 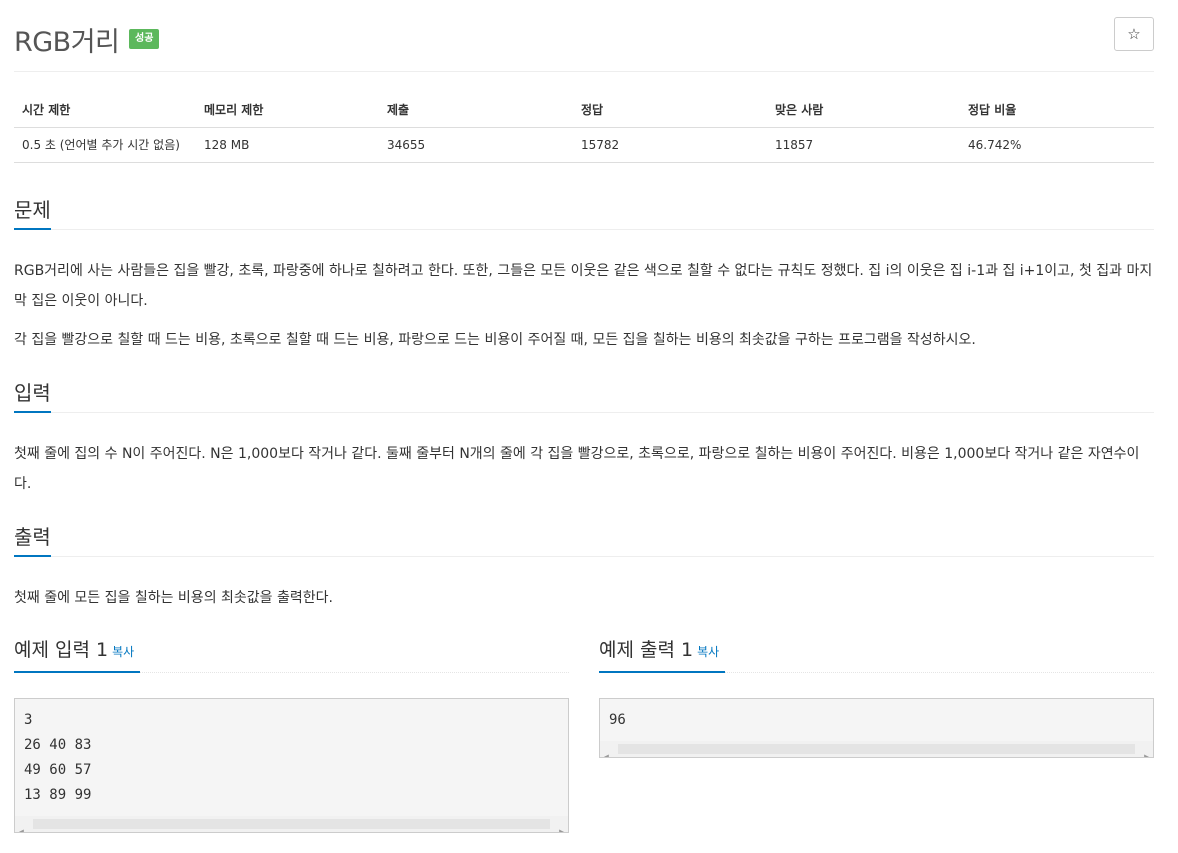 What do you see at coordinates (58, 770) in the screenshot?
I see `sample-input-line: 49 60 57` at bounding box center [58, 770].